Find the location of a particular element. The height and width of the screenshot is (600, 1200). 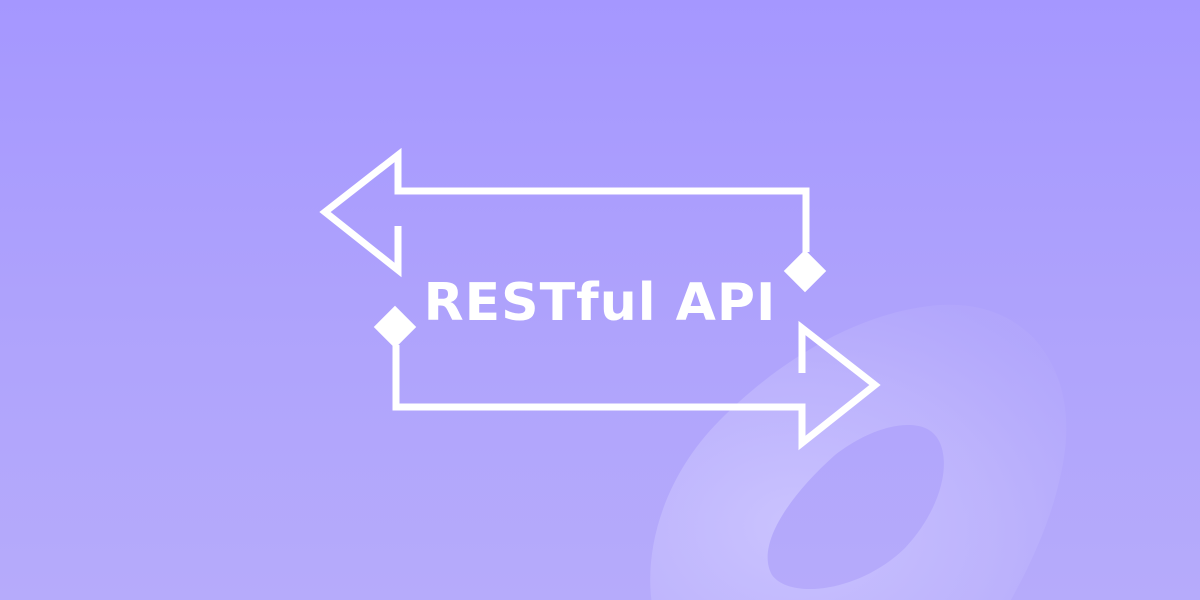

arrow-left-icon is located at coordinates (564, 212).